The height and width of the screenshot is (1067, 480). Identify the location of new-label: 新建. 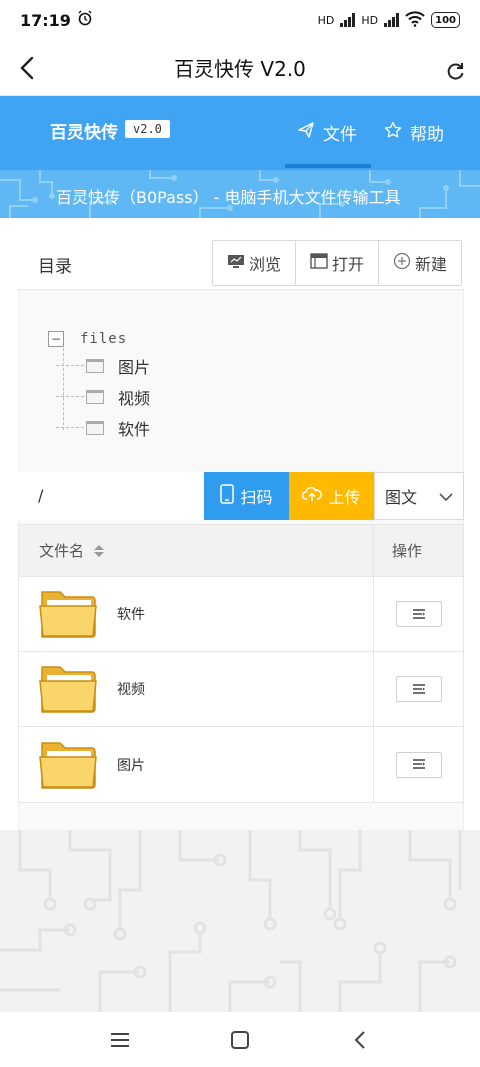
(430, 264).